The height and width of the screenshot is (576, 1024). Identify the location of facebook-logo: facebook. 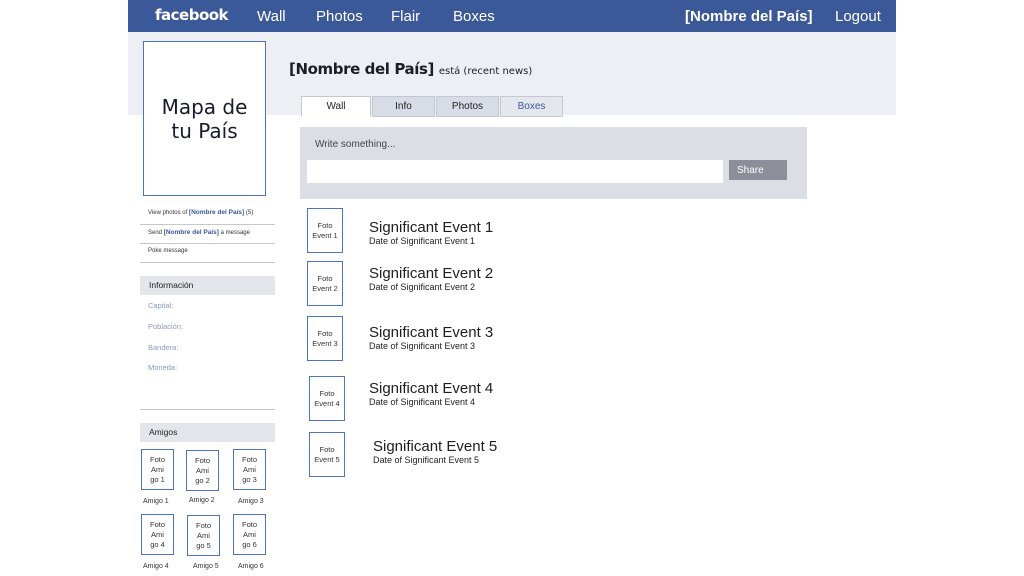
(192, 15).